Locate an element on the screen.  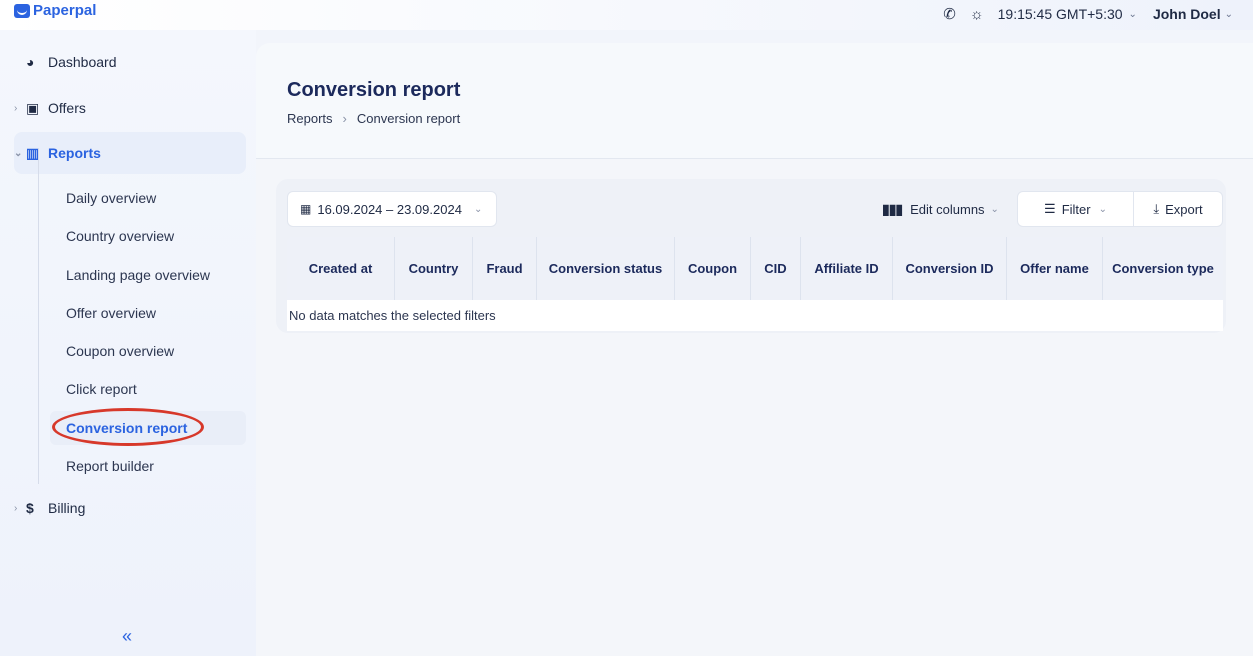
sidebar-item-label: Billing is located at coordinates (67, 508).